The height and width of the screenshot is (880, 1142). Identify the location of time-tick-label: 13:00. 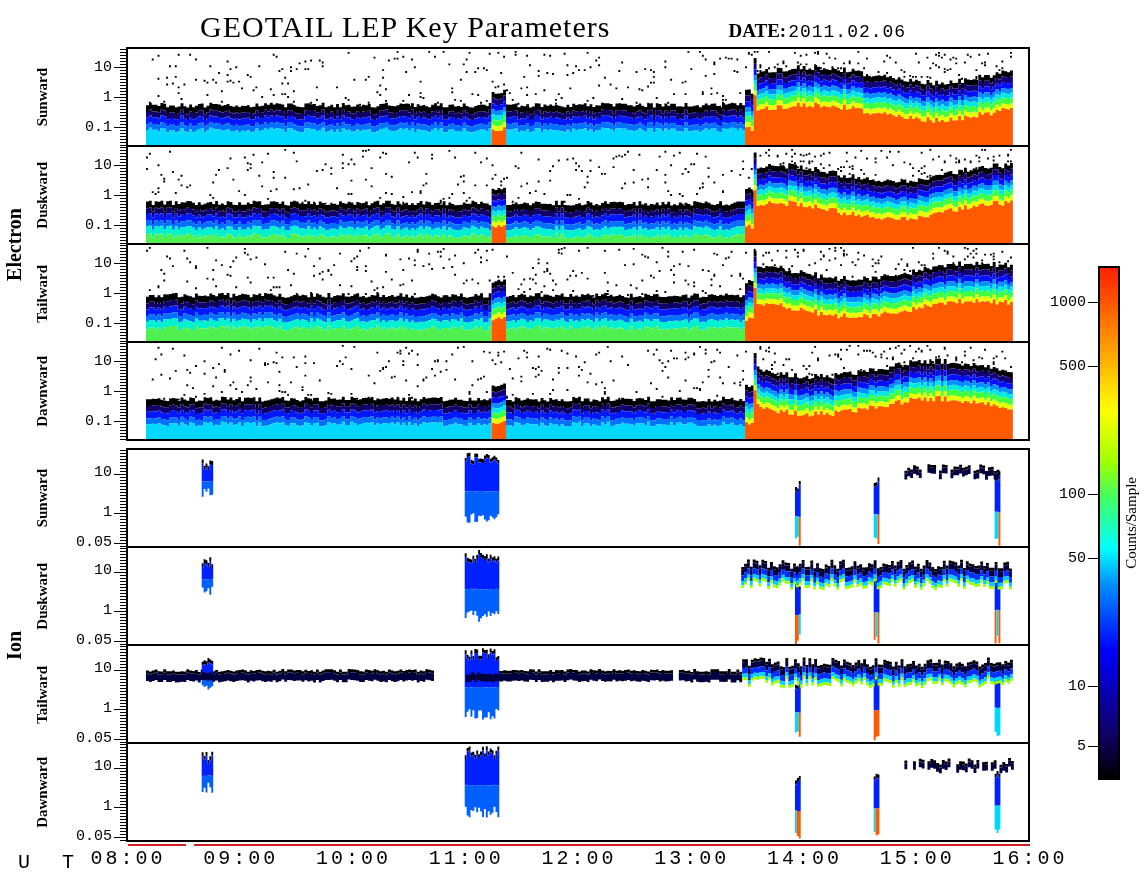
(692, 858).